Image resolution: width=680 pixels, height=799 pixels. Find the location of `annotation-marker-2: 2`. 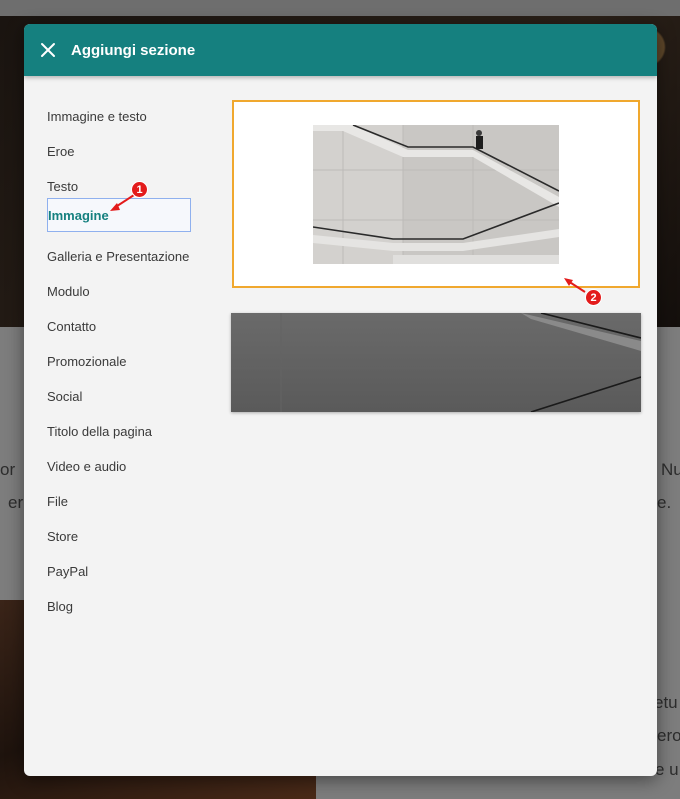

annotation-marker-2: 2 is located at coordinates (593, 297).